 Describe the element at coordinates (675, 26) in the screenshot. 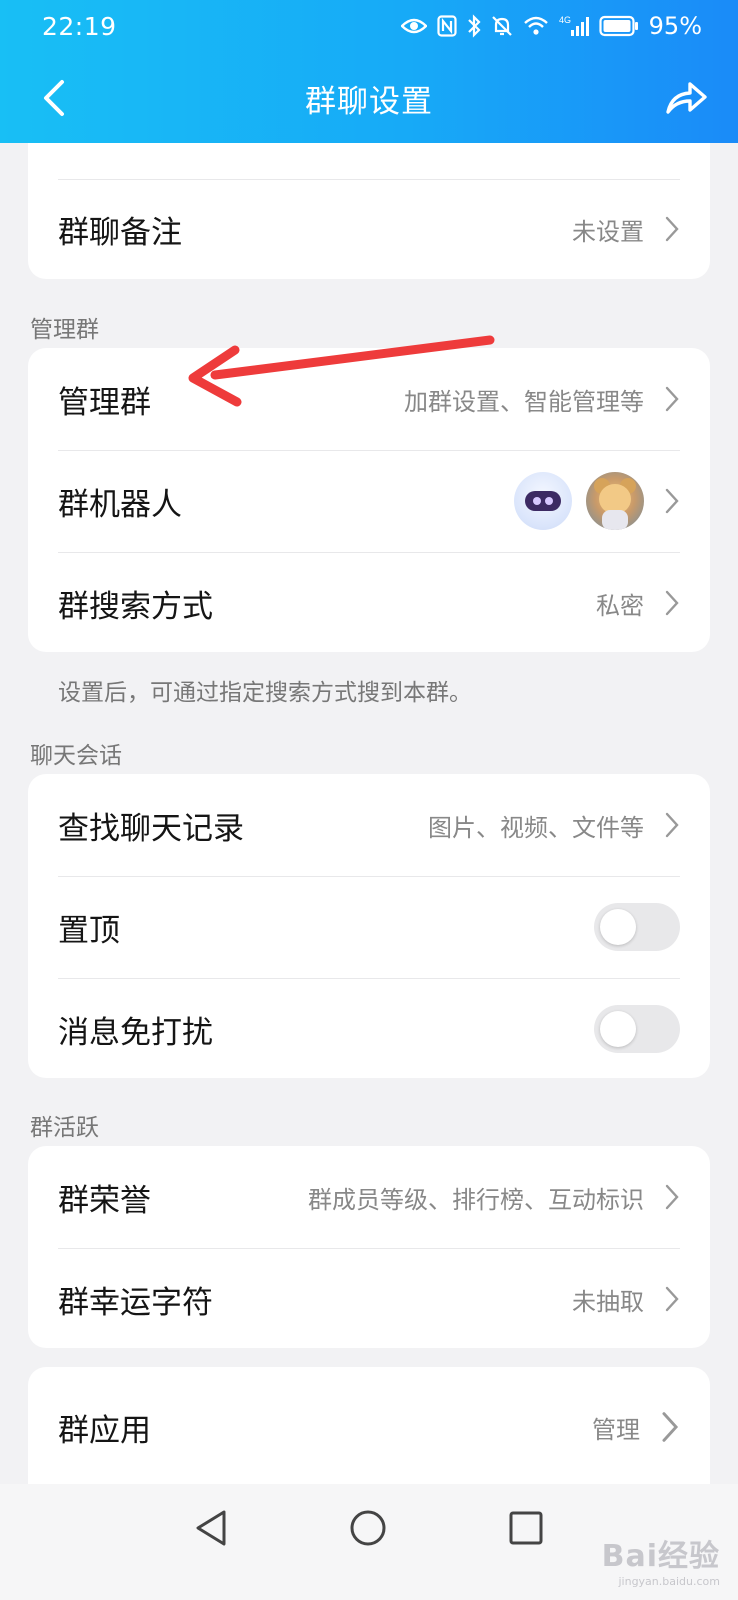

I see `battery-percent: 95%` at that location.